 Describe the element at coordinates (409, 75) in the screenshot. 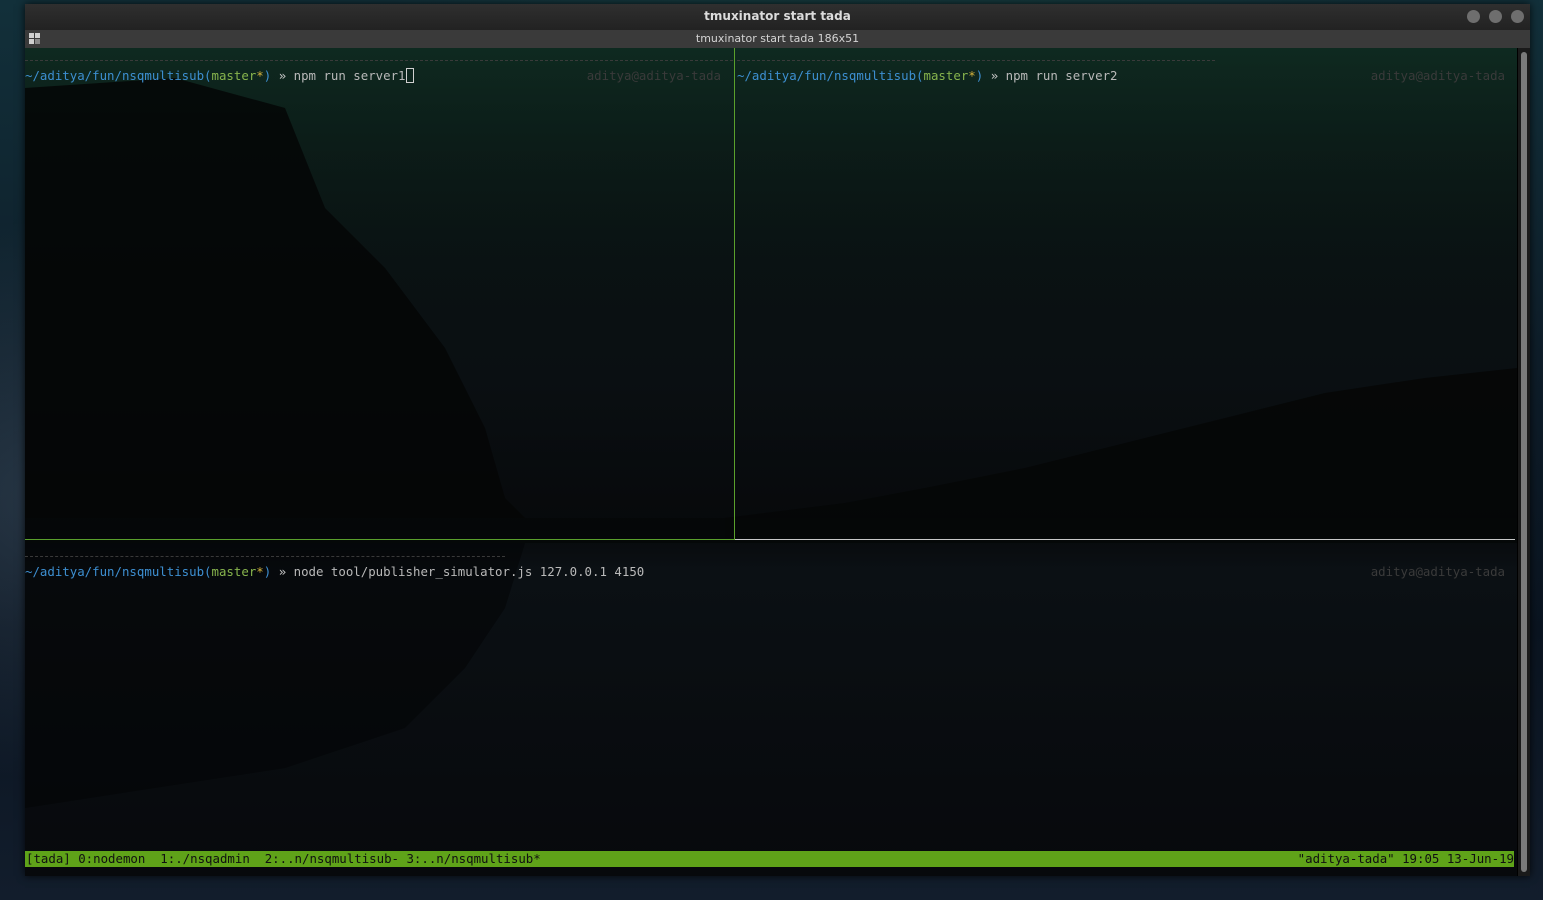

I see `cursor` at that location.